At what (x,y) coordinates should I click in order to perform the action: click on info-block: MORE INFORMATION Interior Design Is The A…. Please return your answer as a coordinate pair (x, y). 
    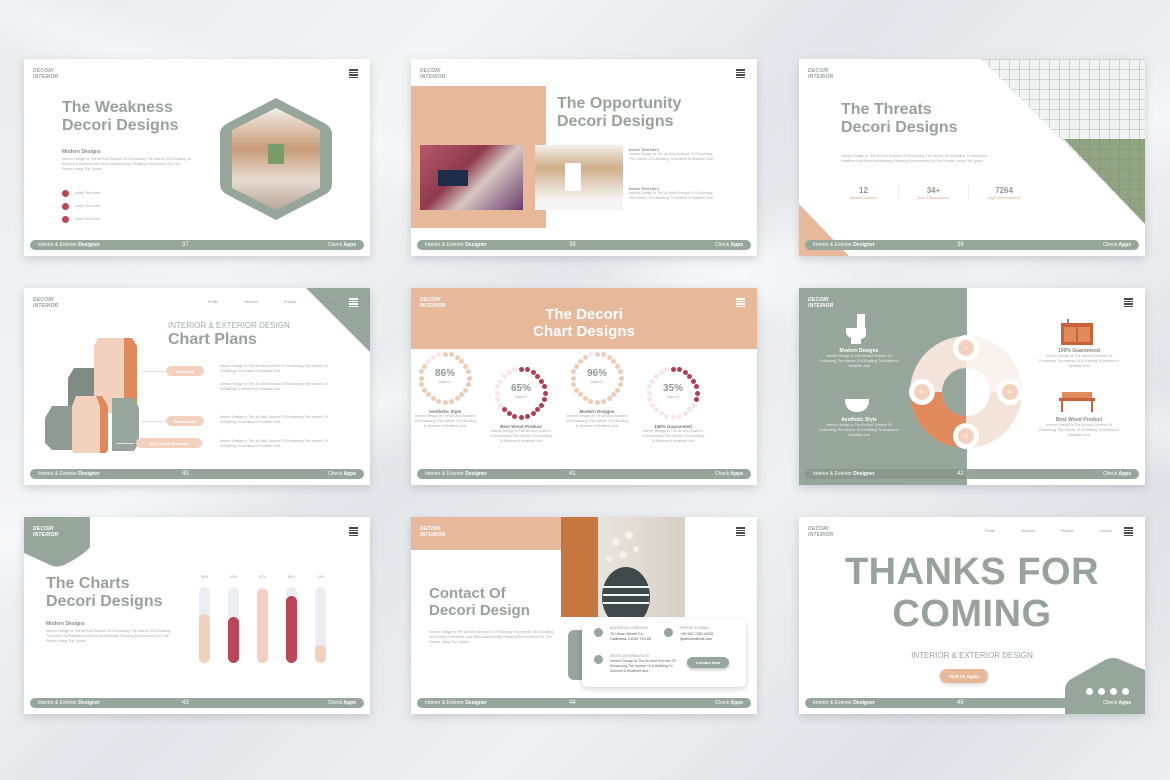
    Looking at the image, I should click on (643, 663).